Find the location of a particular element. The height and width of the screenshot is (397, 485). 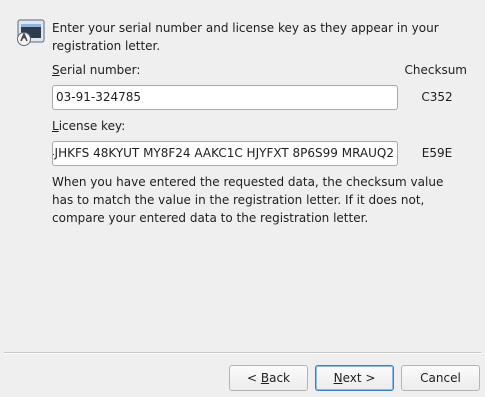

next-button-text: ext > is located at coordinates (359, 378).